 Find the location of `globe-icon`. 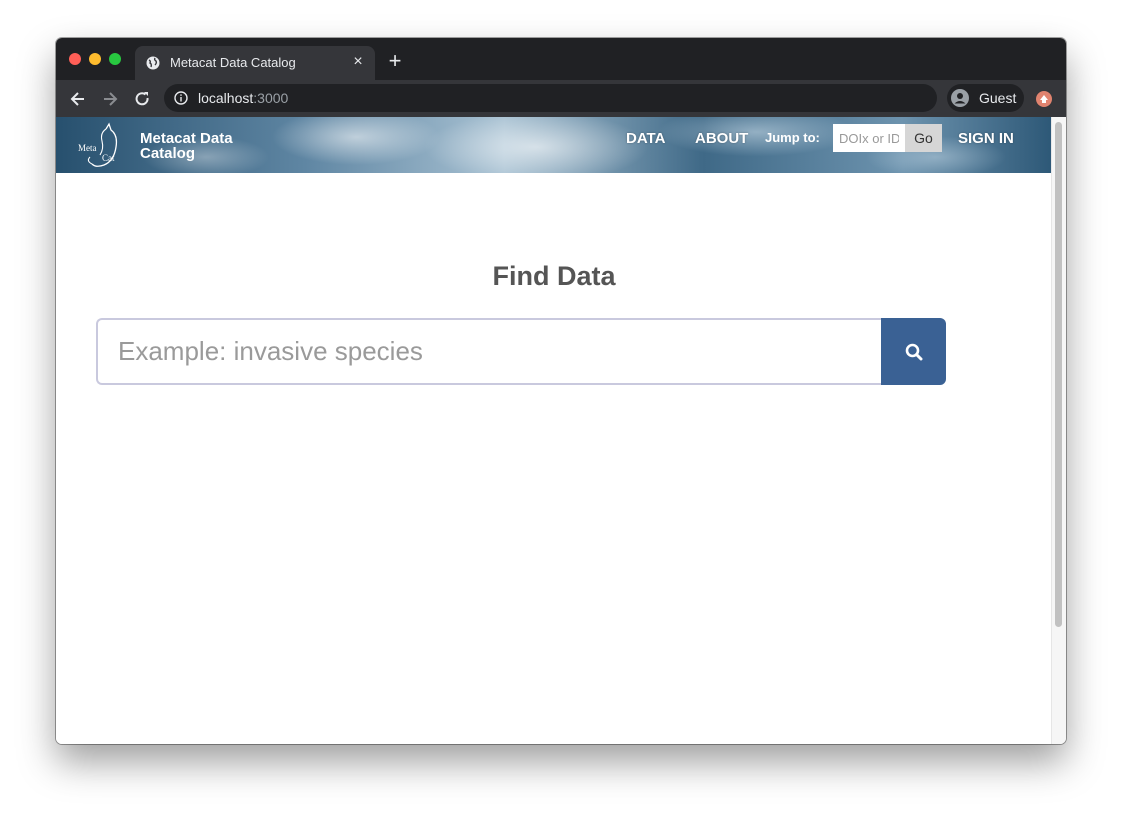

globe-icon is located at coordinates (153, 63).